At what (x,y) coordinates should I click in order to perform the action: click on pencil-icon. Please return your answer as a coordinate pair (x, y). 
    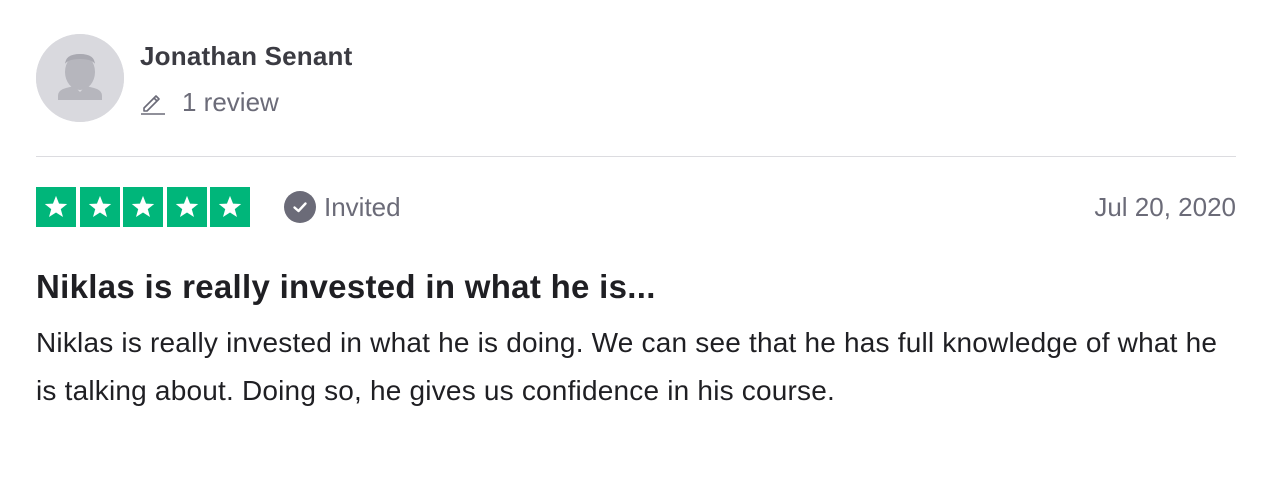
    Looking at the image, I should click on (153, 102).